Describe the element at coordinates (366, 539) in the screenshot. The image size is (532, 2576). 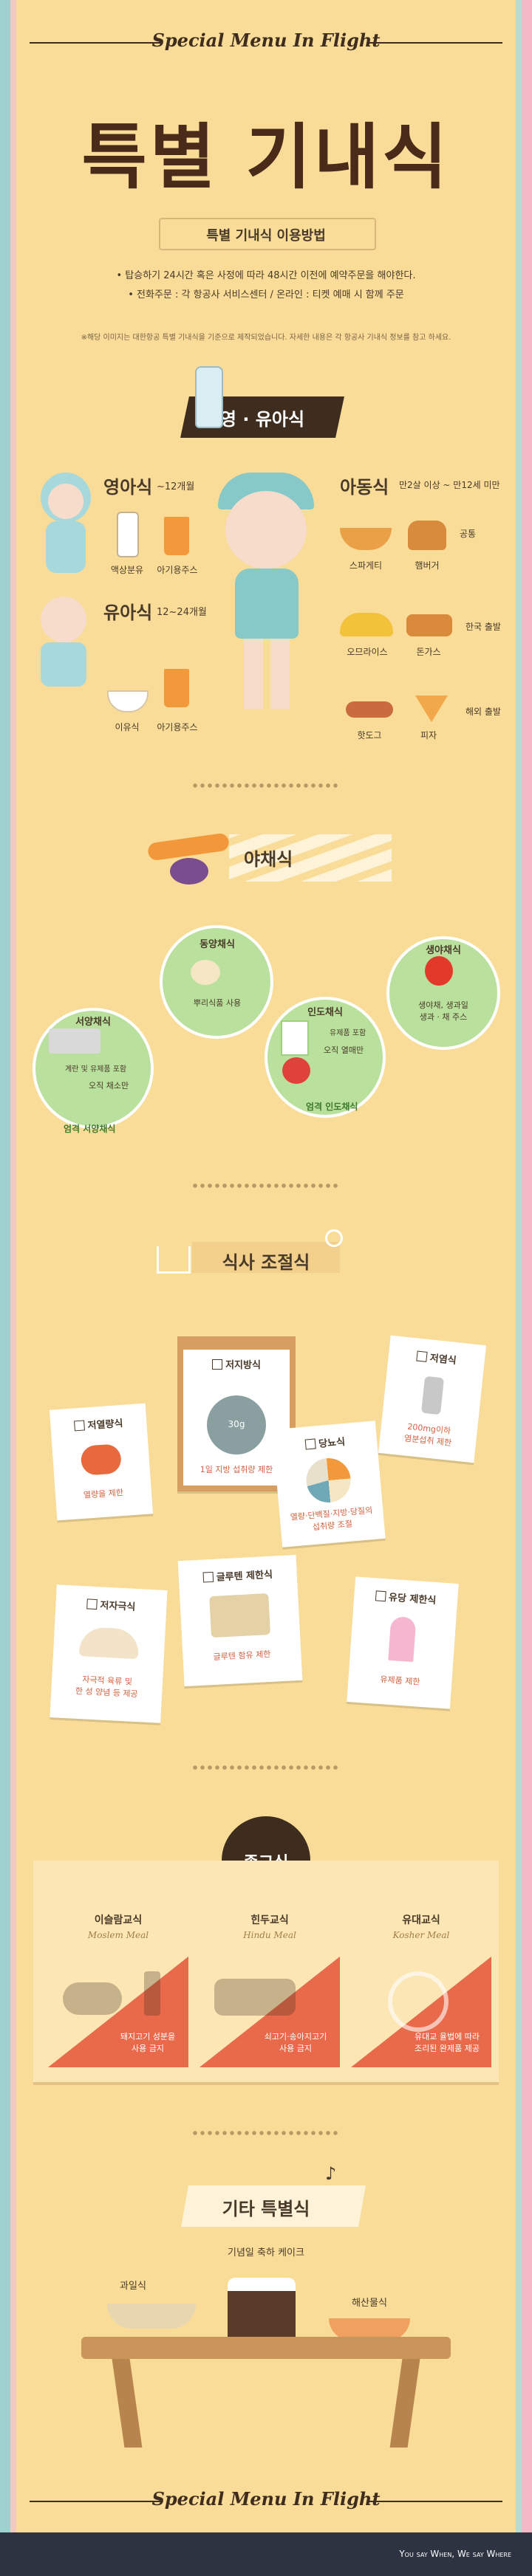
I see `spaghetti-icon` at that location.